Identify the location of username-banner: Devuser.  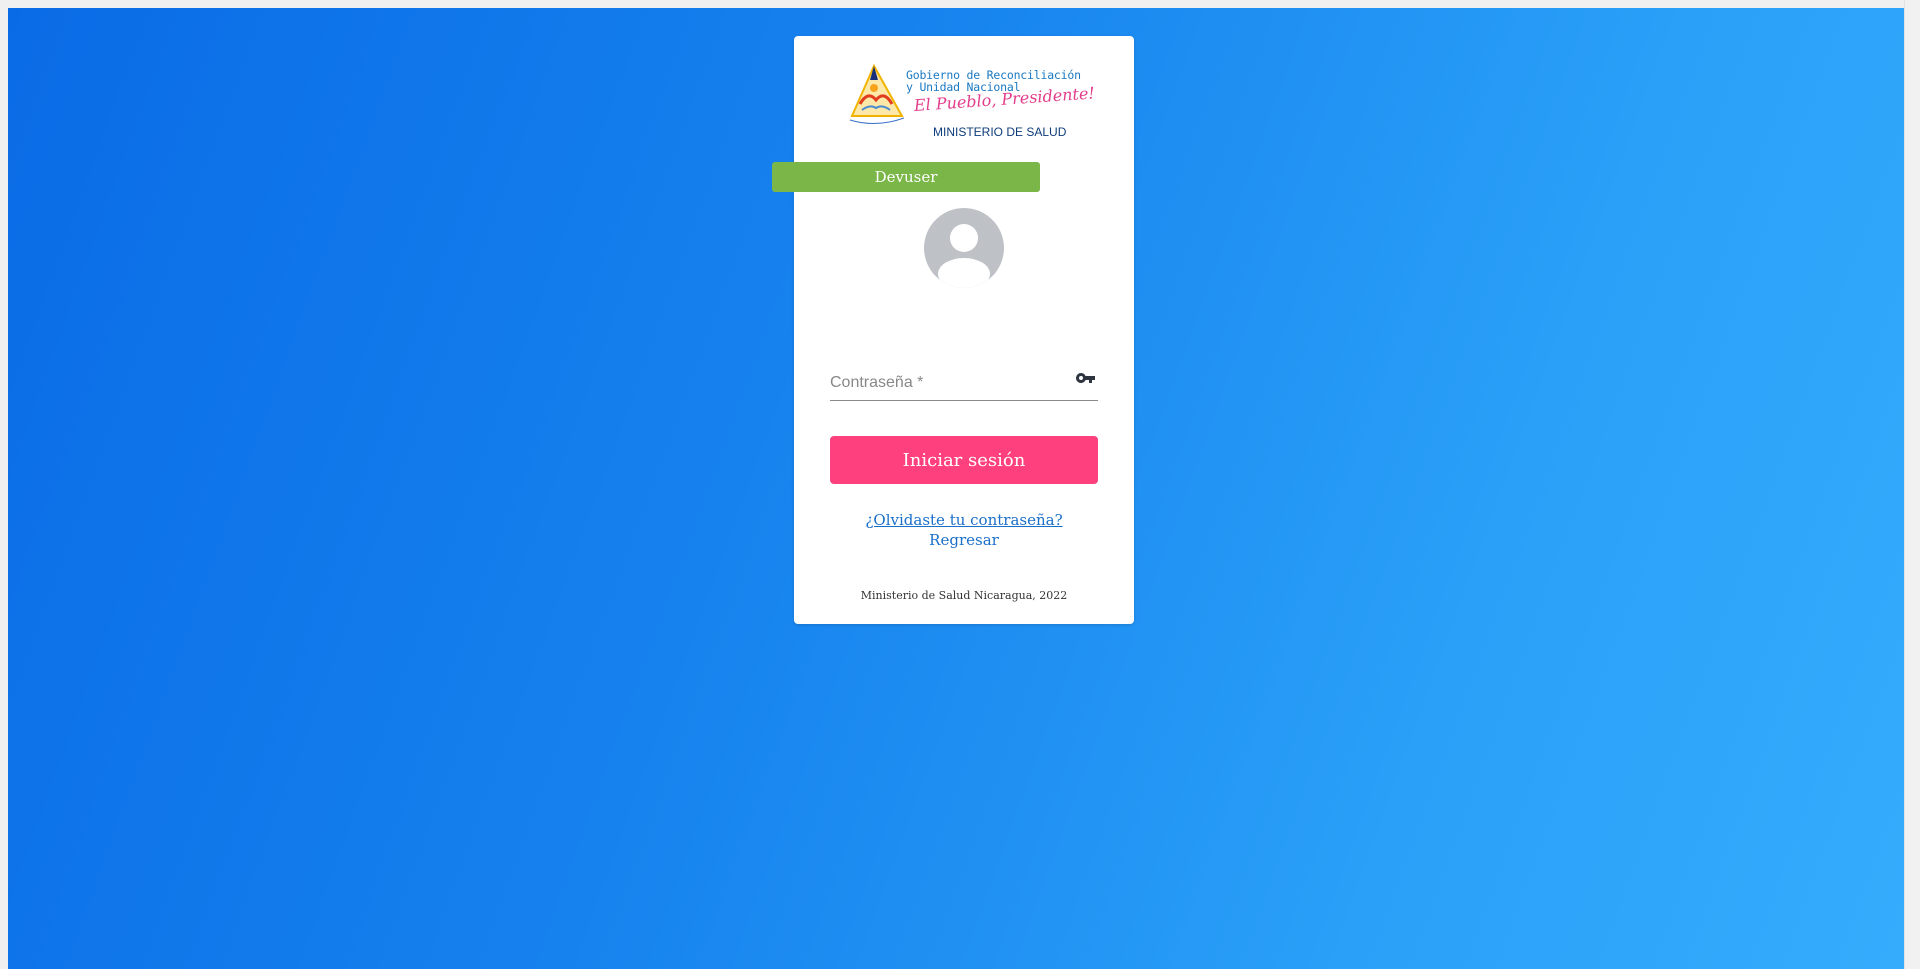
(906, 177).